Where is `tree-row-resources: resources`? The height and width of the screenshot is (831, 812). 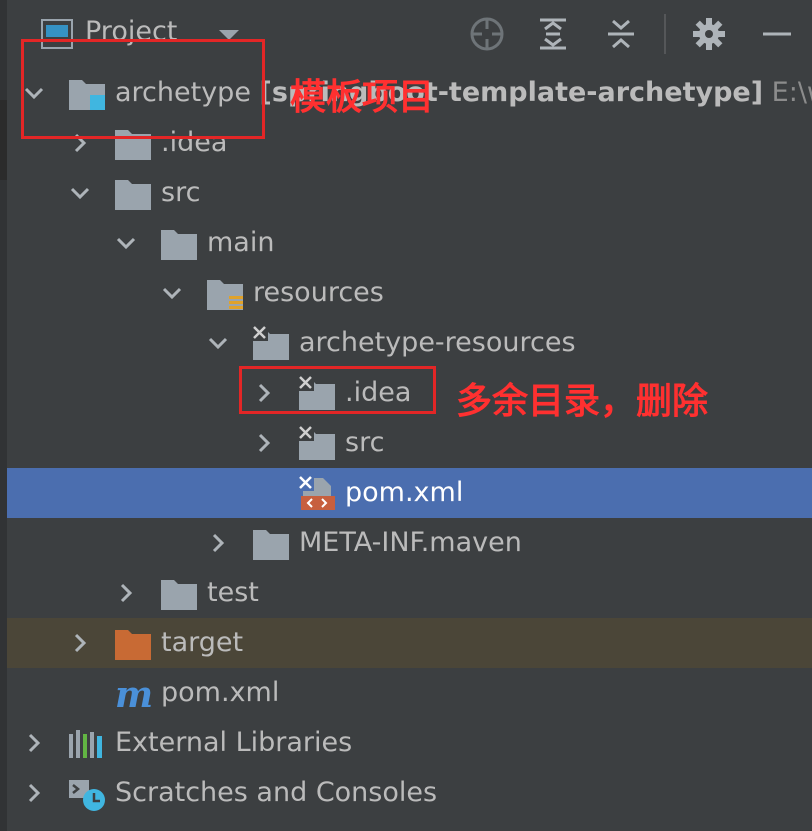
tree-row-resources: resources is located at coordinates (409, 293).